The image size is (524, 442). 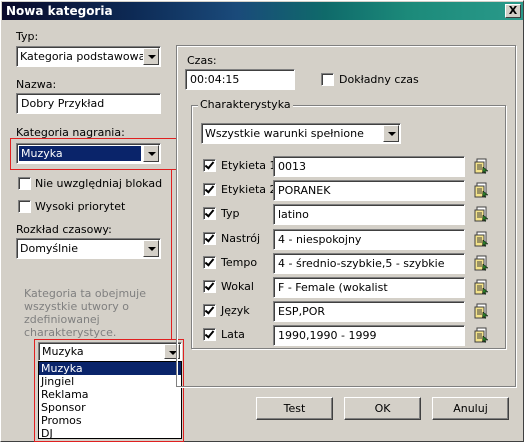 I want to click on cancel-button: Anuluj, so click(x=470, y=408).